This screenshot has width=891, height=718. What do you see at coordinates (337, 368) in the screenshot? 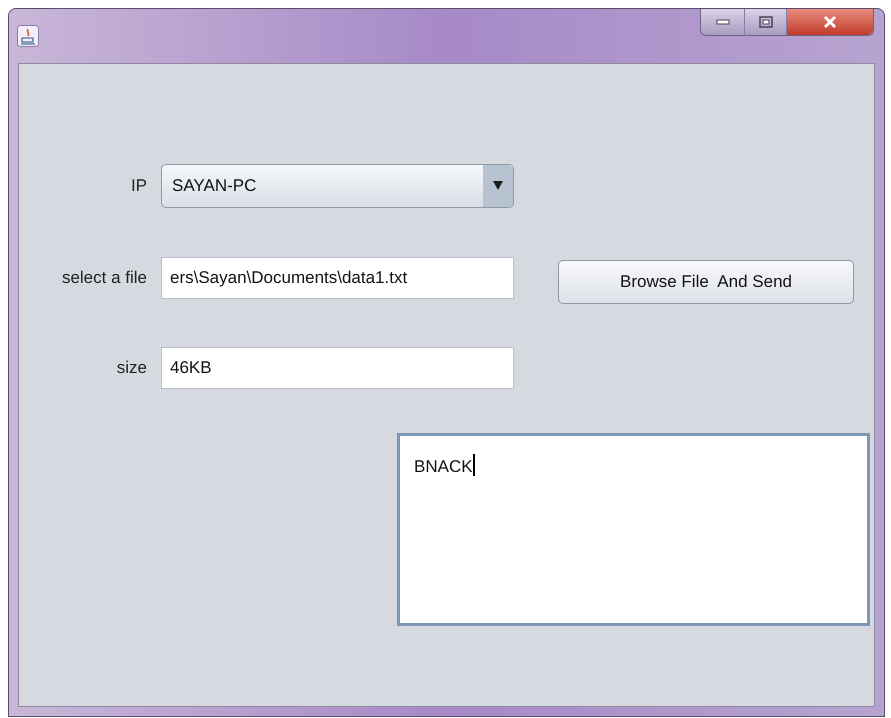
I see `size-field: 46KB` at bounding box center [337, 368].